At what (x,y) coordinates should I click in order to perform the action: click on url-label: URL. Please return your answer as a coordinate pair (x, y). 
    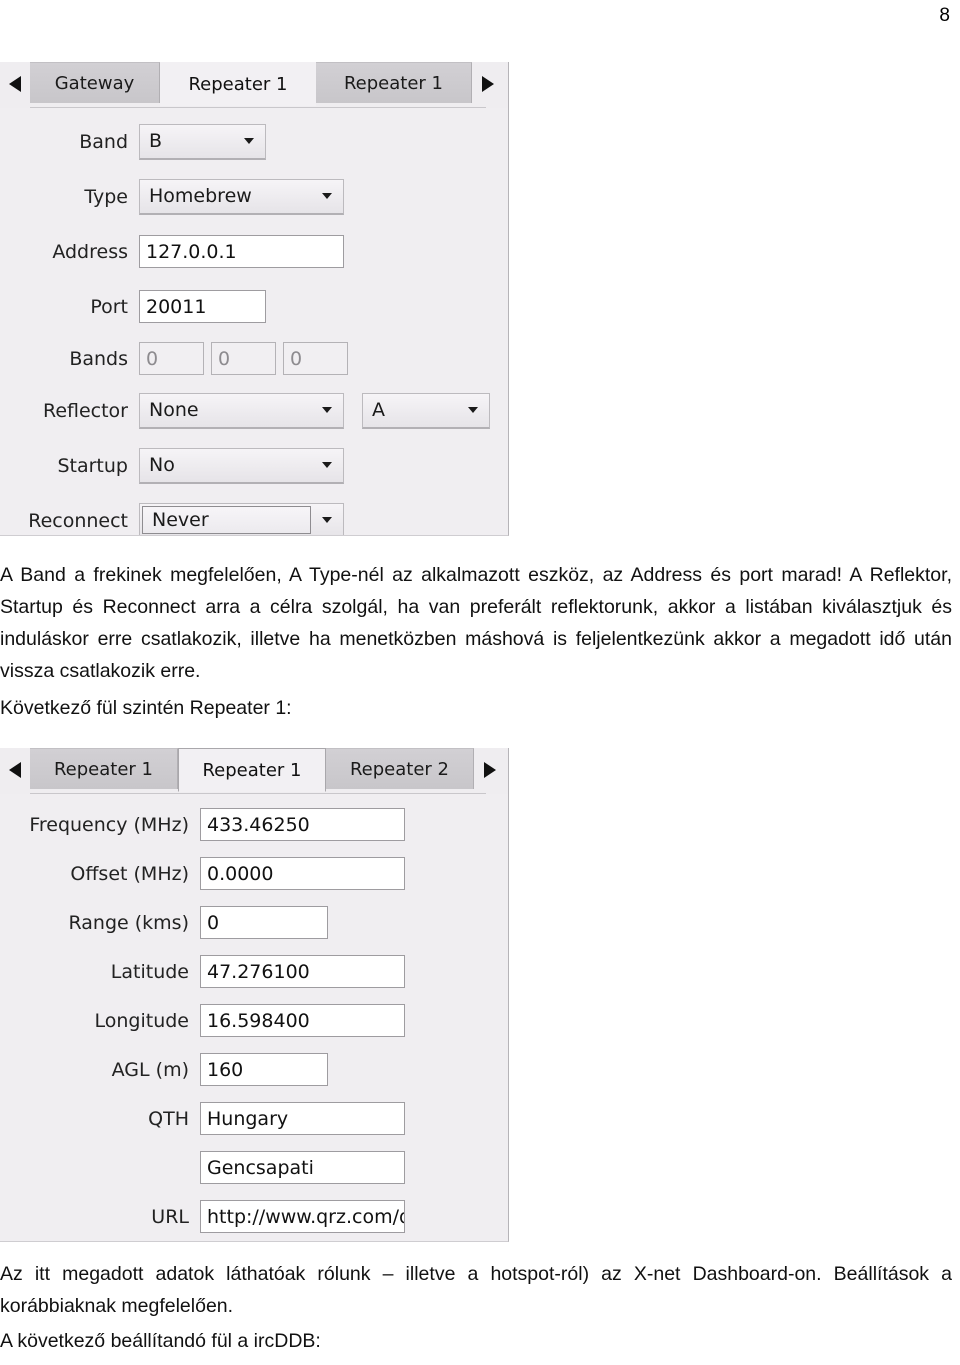
    Looking at the image, I should click on (170, 1216).